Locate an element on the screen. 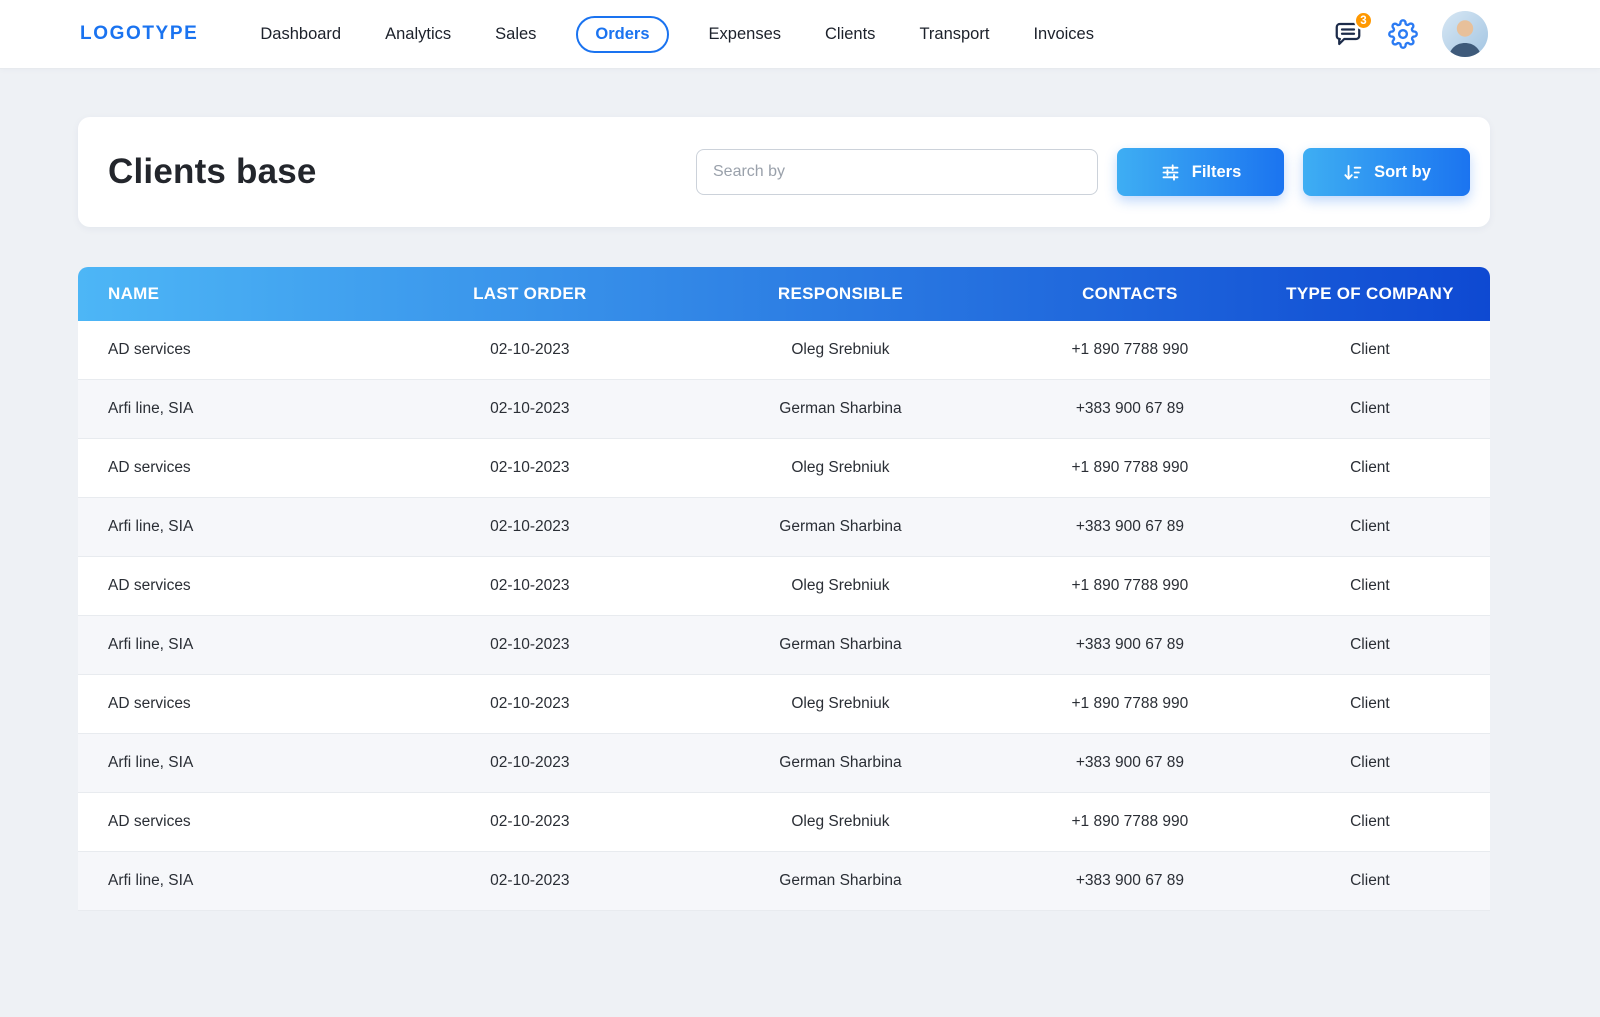 This screenshot has height=1017, width=1600. settings-button is located at coordinates (1403, 34).